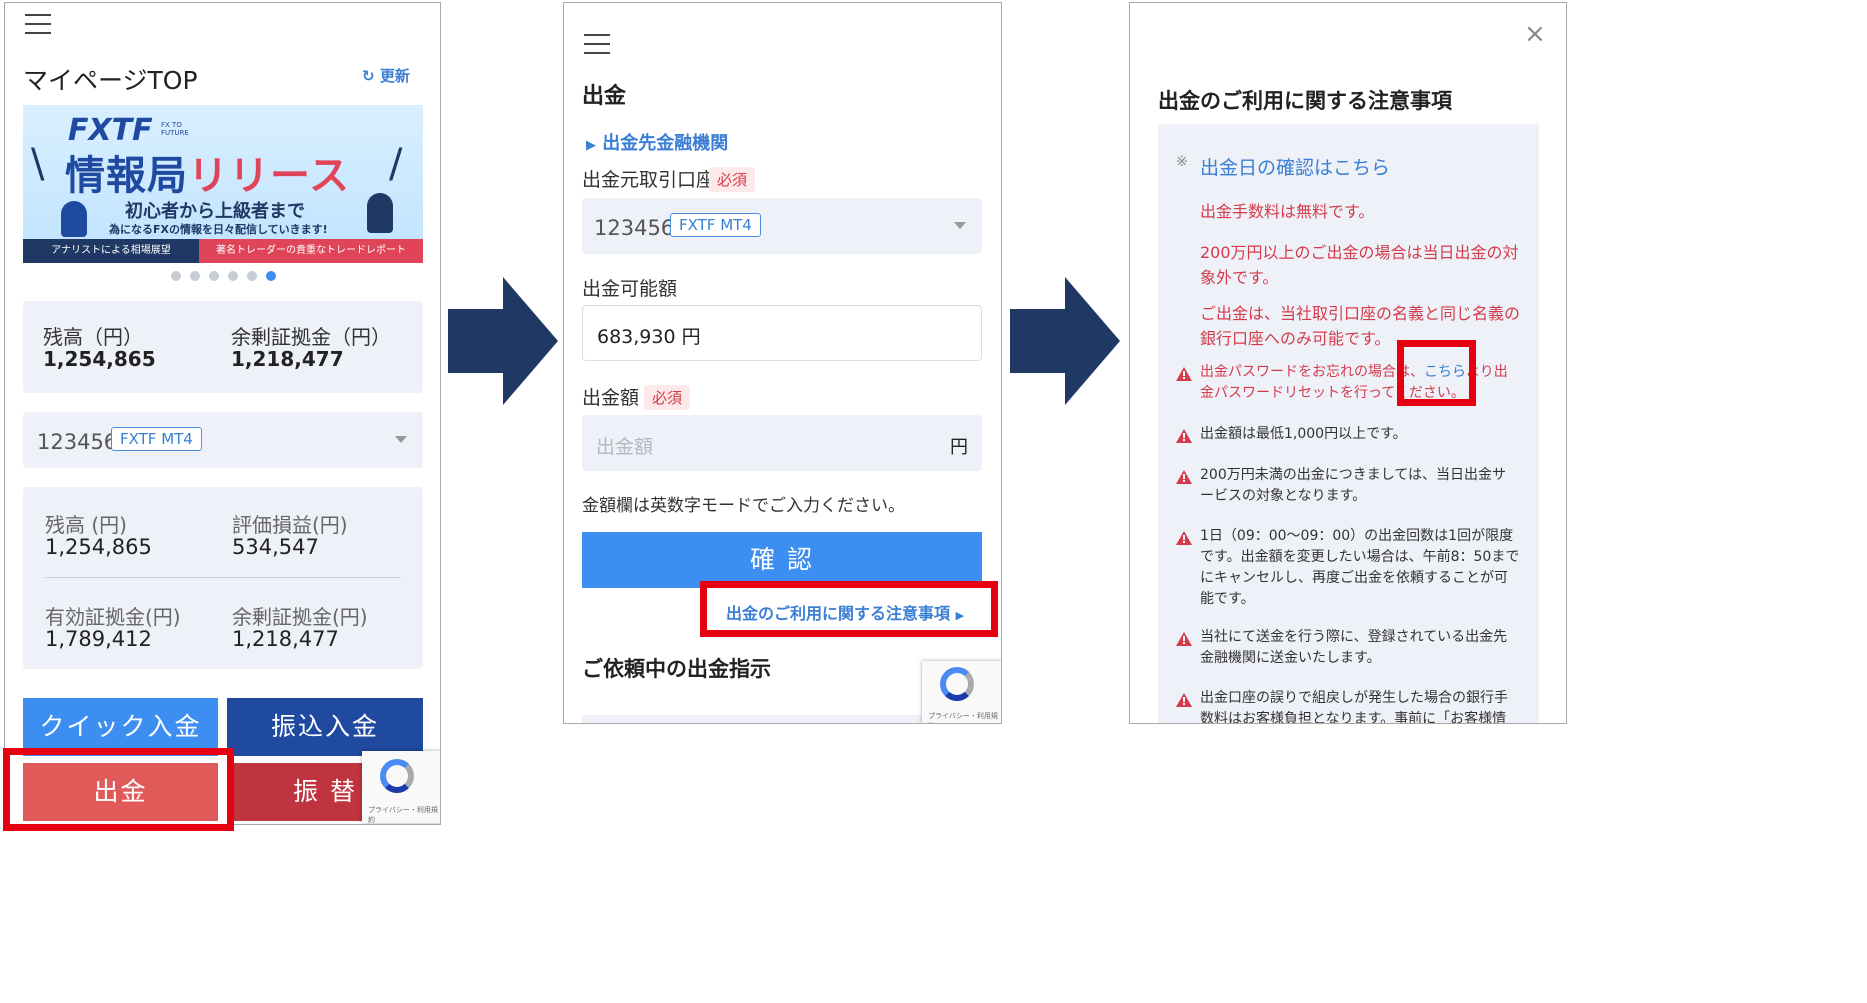 Image resolution: width=1867 pixels, height=1003 pixels. Describe the element at coordinates (676, 669) in the screenshot. I see `pending-title: ご依頼中の出金指示` at that location.